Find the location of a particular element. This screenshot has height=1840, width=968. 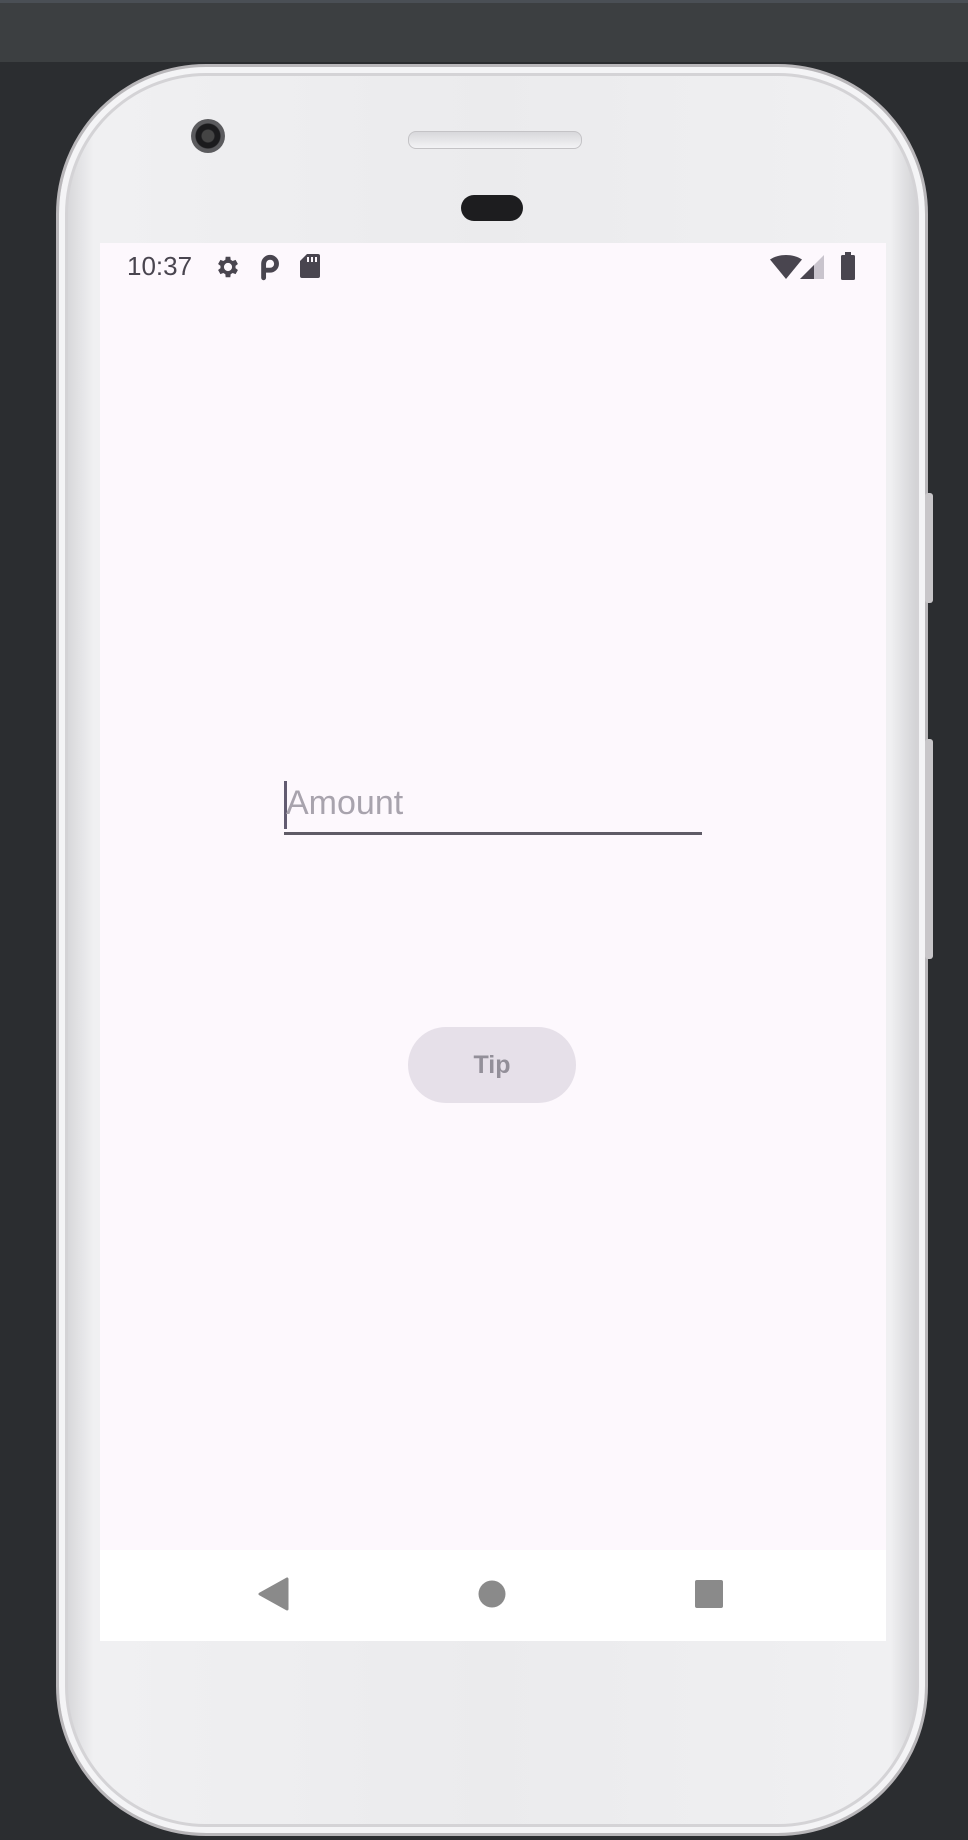

parking-icon is located at coordinates (269, 269).